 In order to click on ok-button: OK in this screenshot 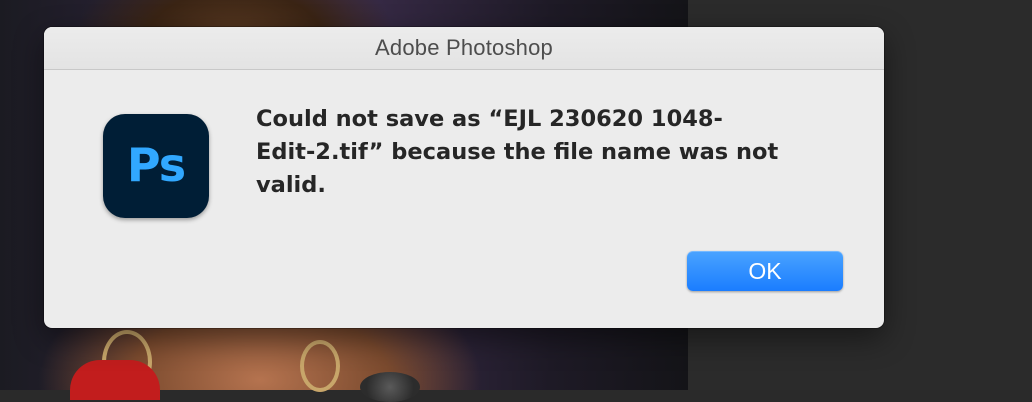, I will do `click(765, 271)`.